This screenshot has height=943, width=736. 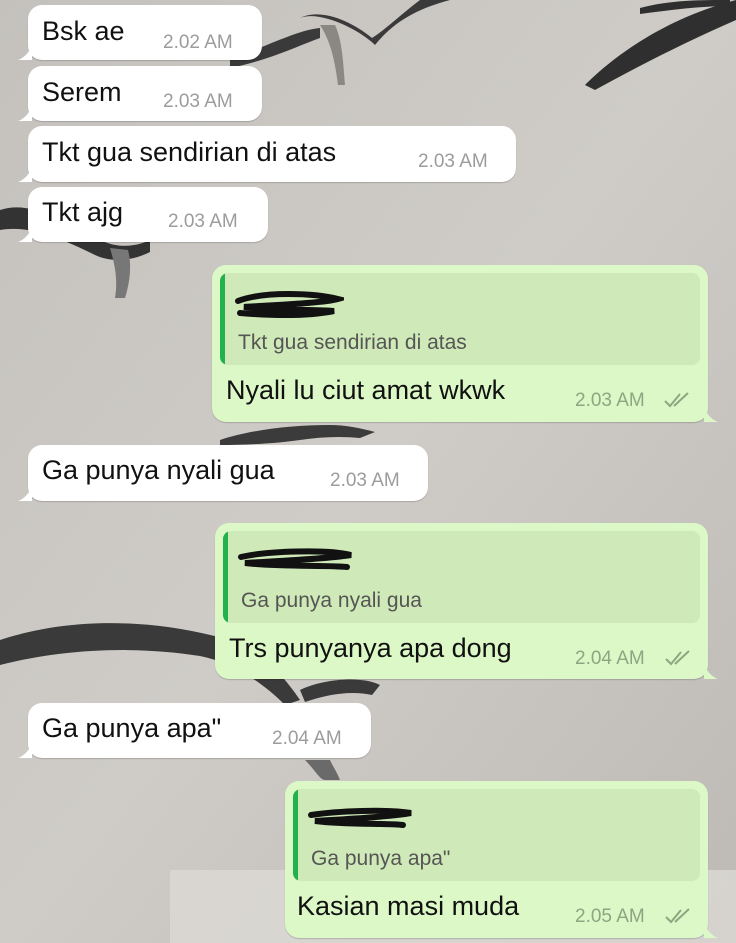 What do you see at coordinates (496, 835) in the screenshot?
I see `quoted-reply: Ga punya apa"` at bounding box center [496, 835].